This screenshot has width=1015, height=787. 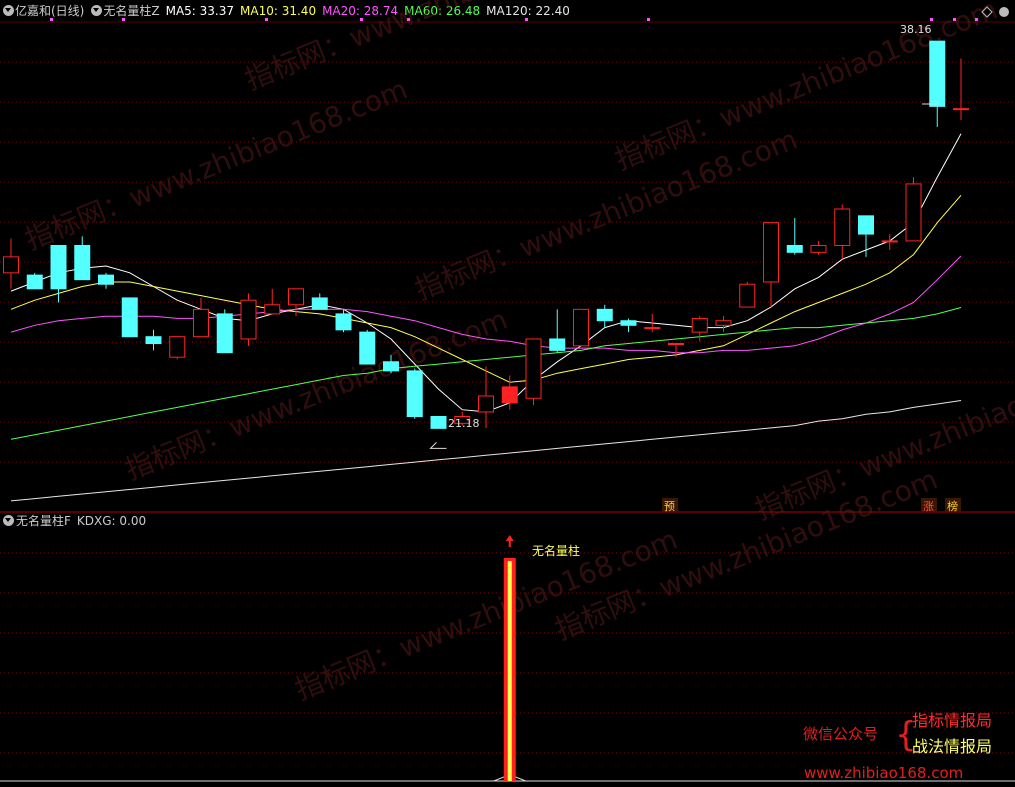 I want to click on promo-line2: 战法情报局, so click(x=952, y=746).